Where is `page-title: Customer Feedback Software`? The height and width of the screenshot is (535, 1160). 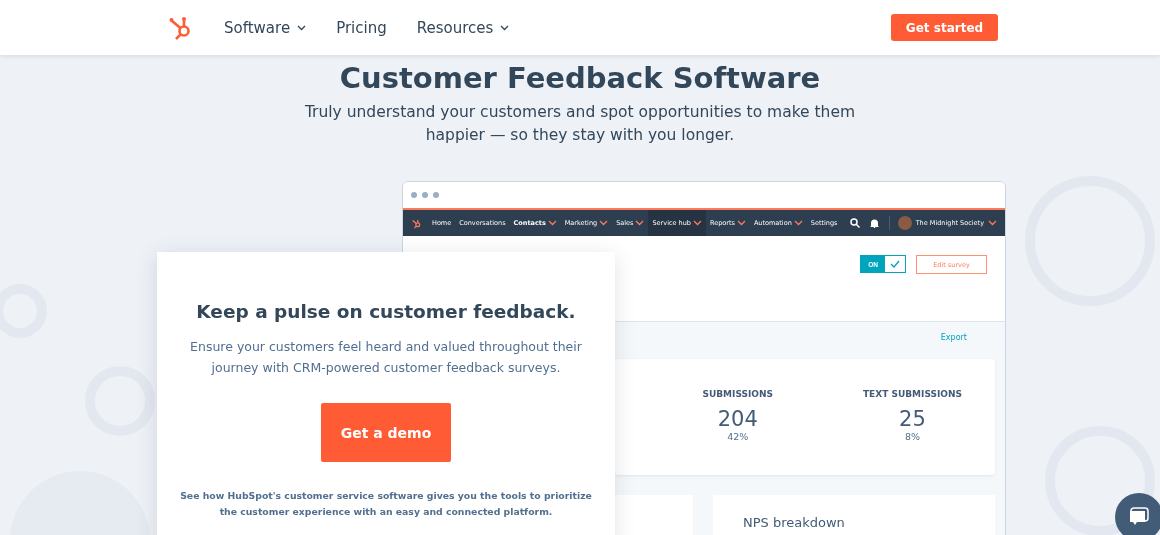
page-title: Customer Feedback Software is located at coordinates (580, 78).